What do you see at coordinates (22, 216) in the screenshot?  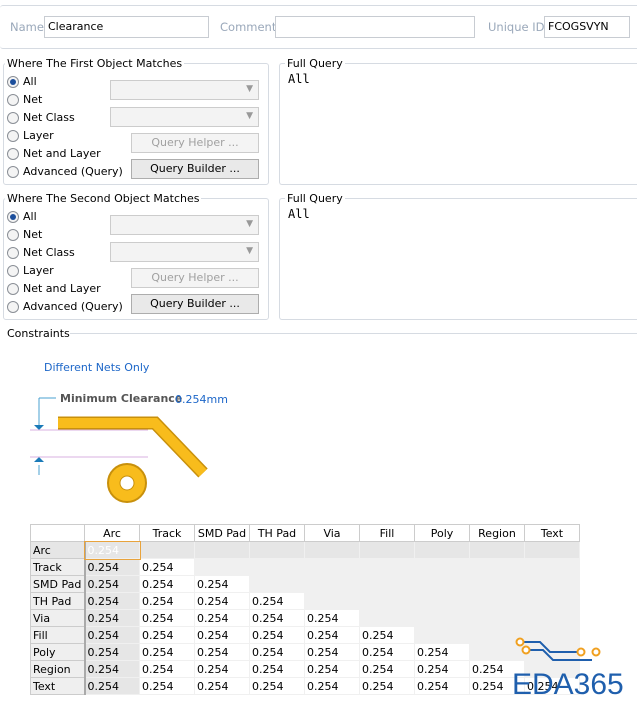 I see `second-radio-0: All` at bounding box center [22, 216].